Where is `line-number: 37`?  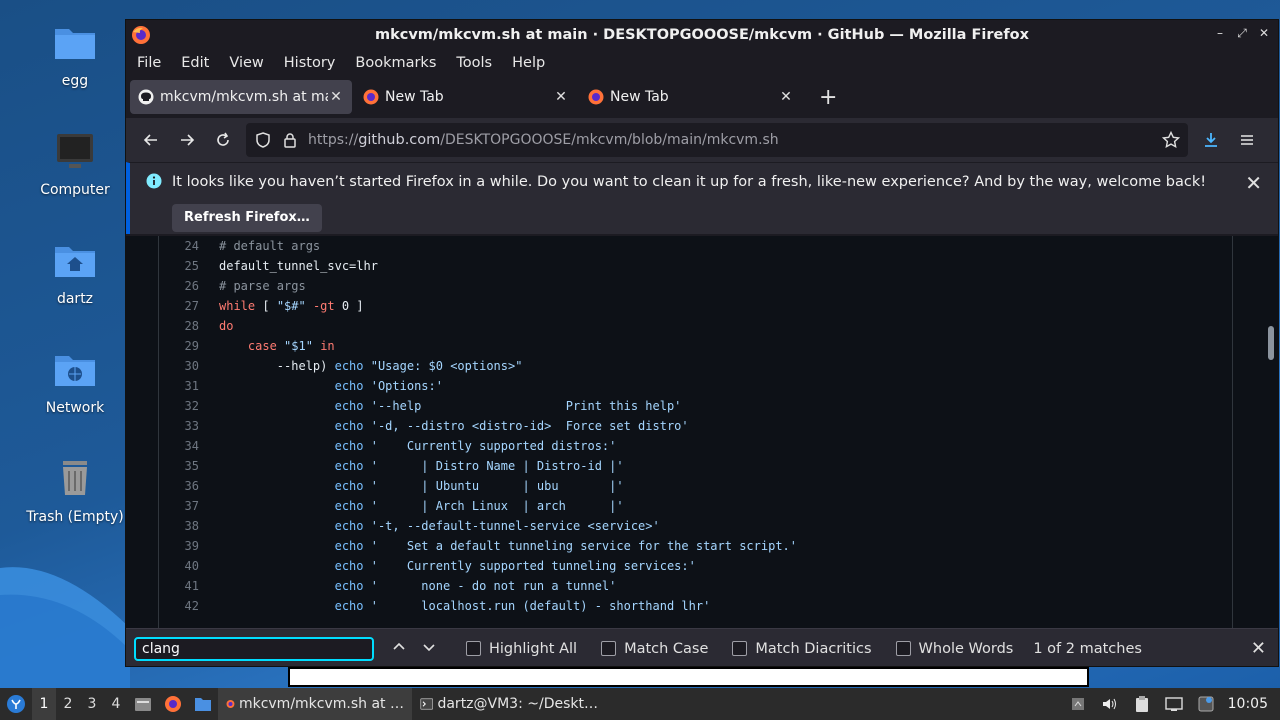
line-number: 37 is located at coordinates (179, 506).